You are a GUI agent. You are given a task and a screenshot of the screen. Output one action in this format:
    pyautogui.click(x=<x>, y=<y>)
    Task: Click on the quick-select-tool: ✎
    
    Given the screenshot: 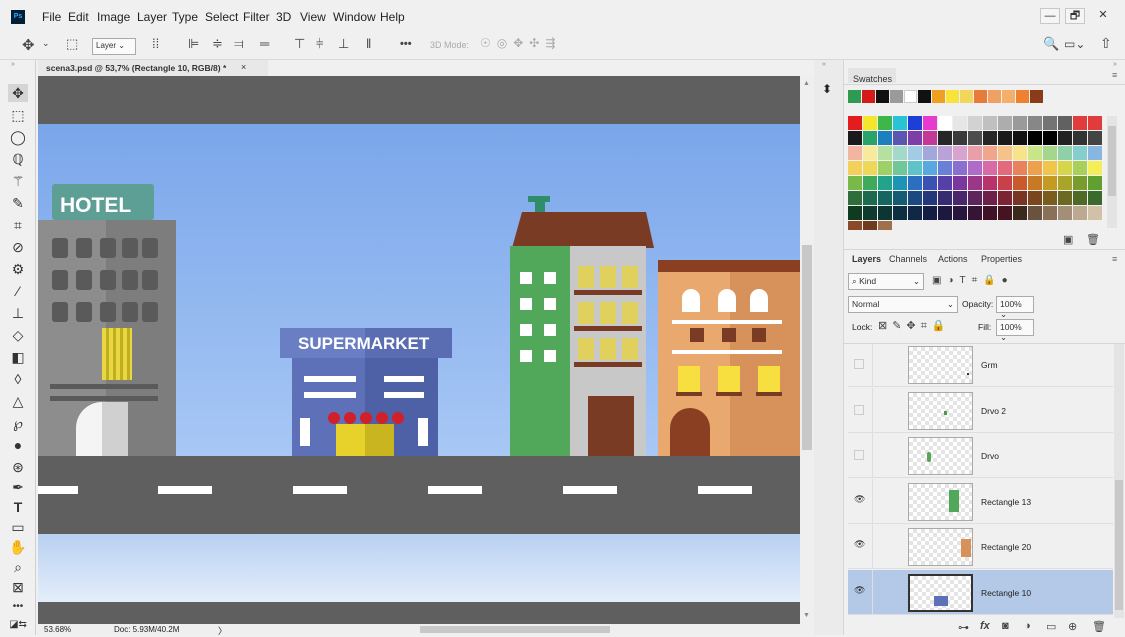 What is the action you would take?
    pyautogui.click(x=18, y=203)
    